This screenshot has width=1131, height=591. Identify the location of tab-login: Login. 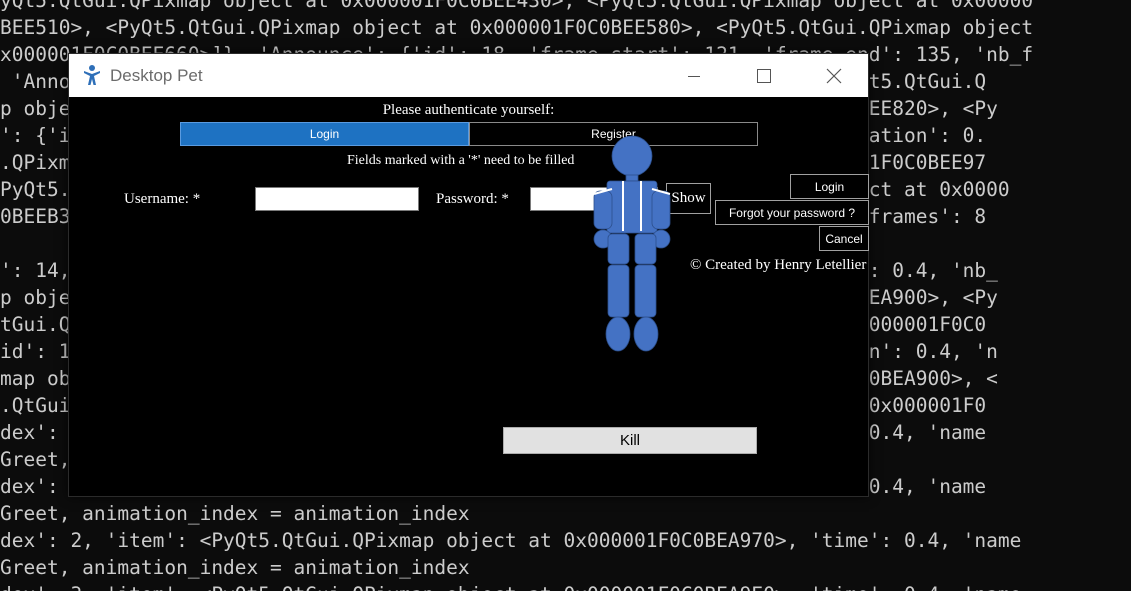
(324, 134).